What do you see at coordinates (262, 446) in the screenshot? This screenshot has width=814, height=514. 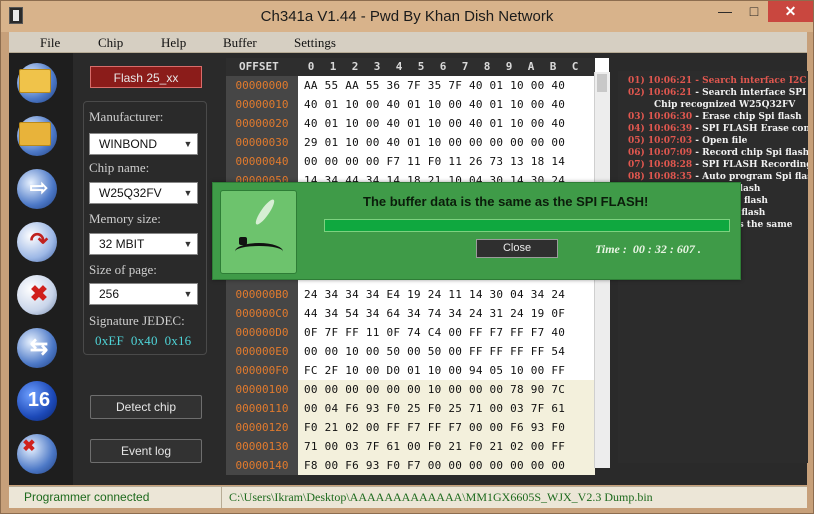 I see `hex-address: 00000130` at bounding box center [262, 446].